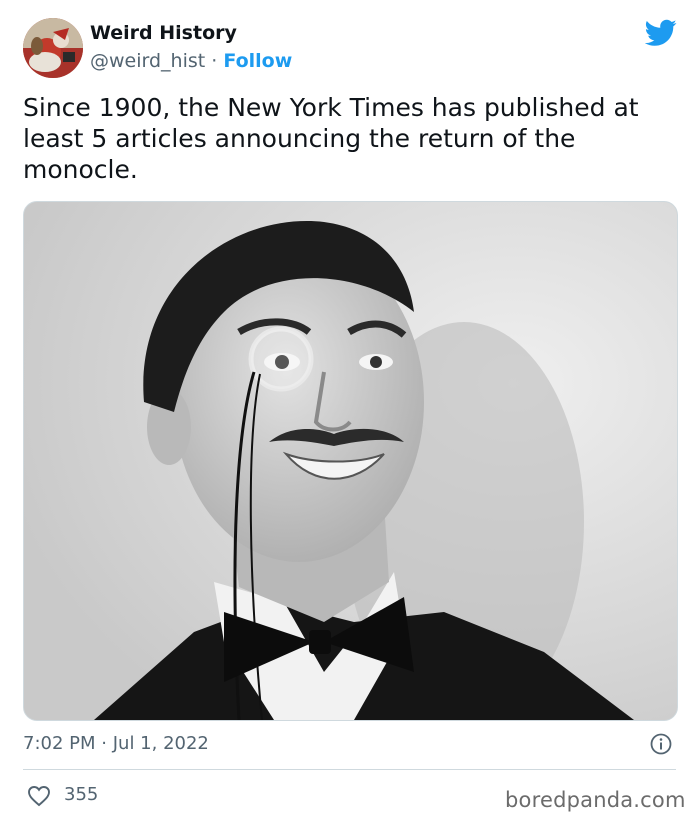 The width and height of the screenshot is (700, 823). I want to click on avatar-santa-icon, so click(53, 48).